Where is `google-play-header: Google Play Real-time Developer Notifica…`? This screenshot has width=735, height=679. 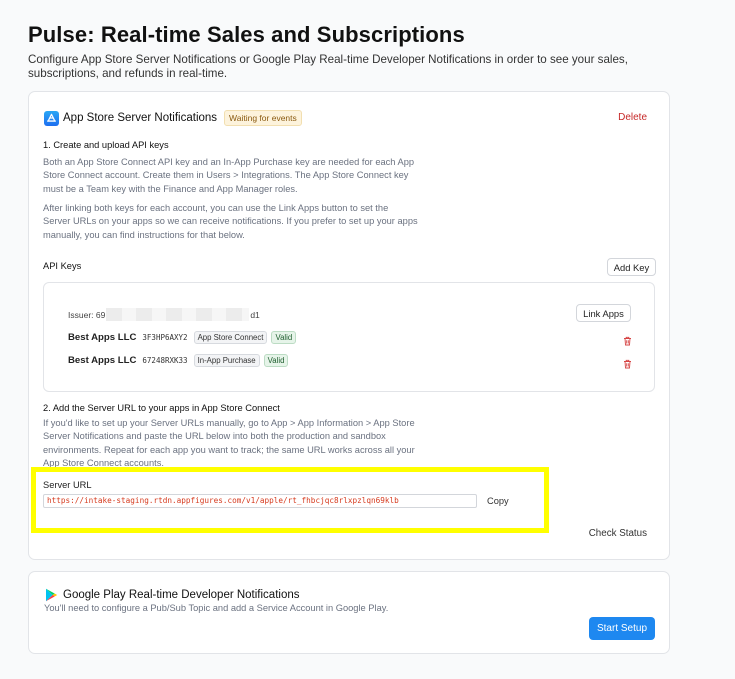 google-play-header: Google Play Real-time Developer Notifica… is located at coordinates (172, 594).